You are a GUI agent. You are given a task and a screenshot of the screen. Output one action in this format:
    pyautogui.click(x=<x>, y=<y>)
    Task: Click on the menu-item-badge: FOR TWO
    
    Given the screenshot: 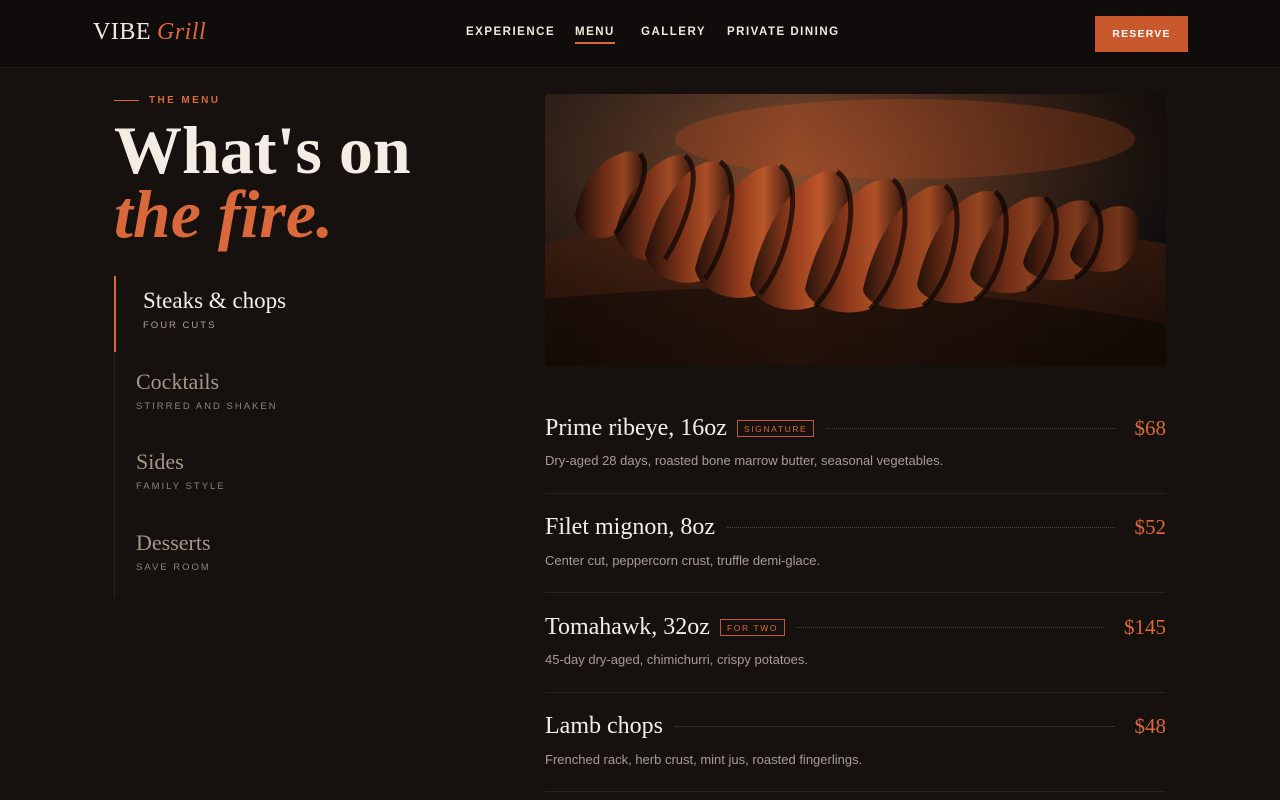 What is the action you would take?
    pyautogui.click(x=752, y=627)
    